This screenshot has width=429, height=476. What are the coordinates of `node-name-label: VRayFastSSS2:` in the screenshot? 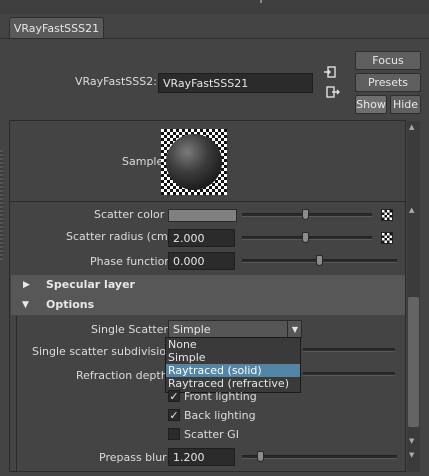 It's located at (116, 81).